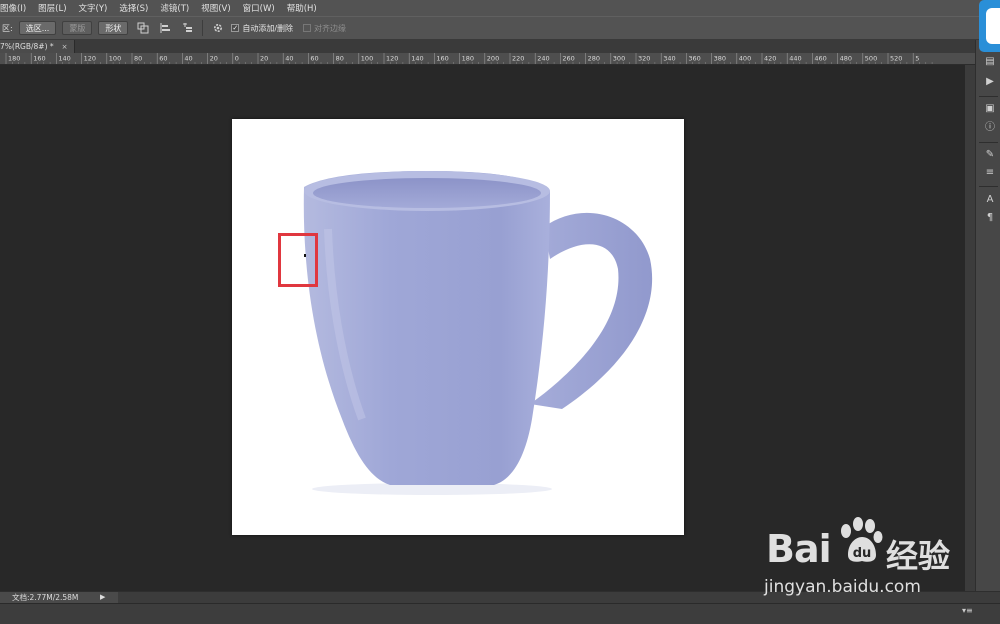 The height and width of the screenshot is (624, 1000). I want to click on ruler-label: 400, so click(745, 59).